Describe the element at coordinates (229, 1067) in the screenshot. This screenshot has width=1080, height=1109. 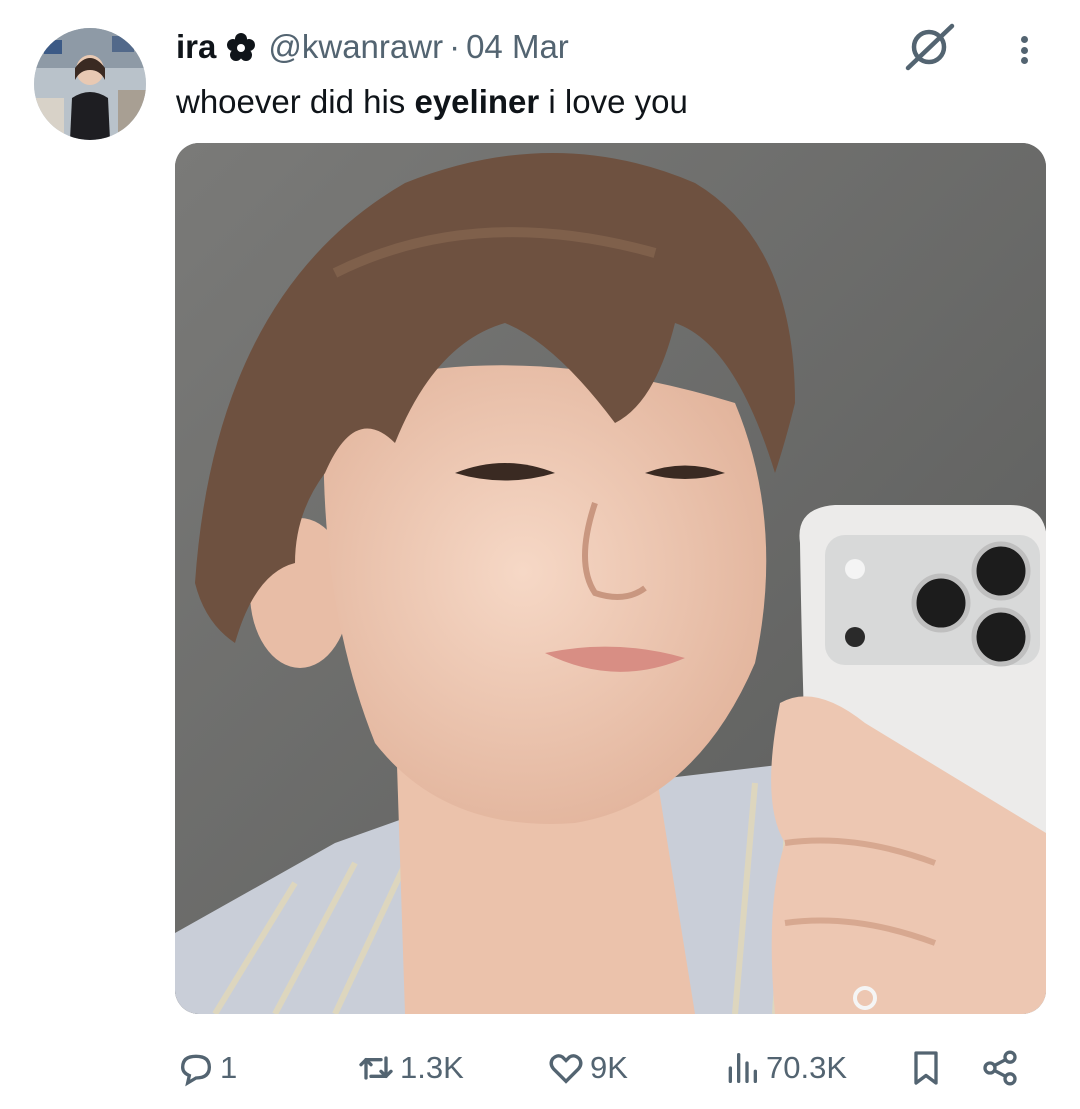
I see `reply-count: 1` at that location.